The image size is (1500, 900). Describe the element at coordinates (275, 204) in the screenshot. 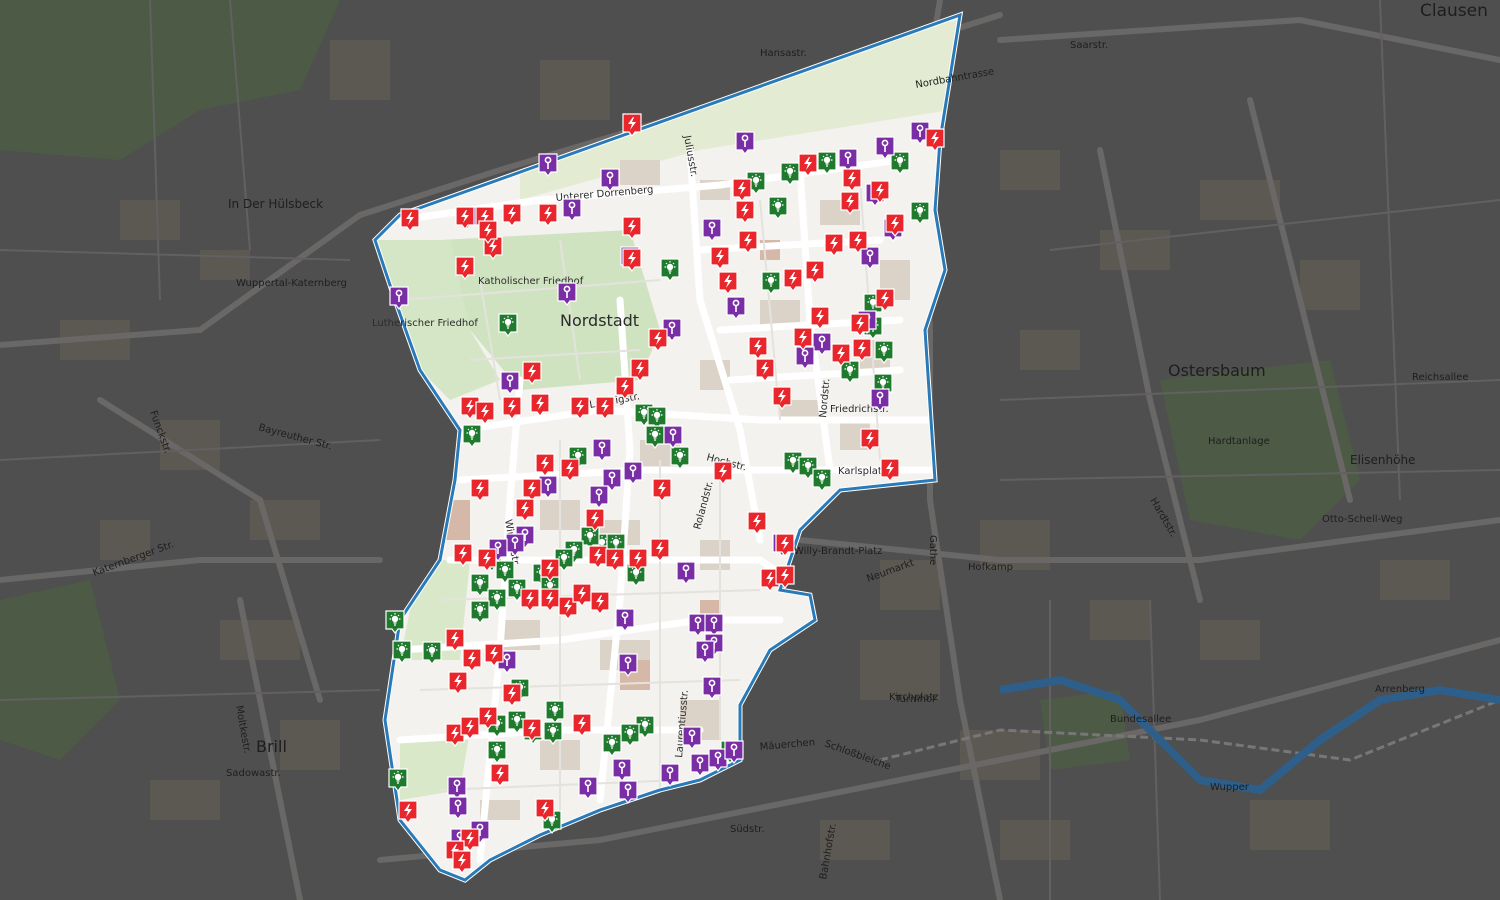

I see `place-label-in-der-huelsbeck: In Der Hülsbeck` at that location.